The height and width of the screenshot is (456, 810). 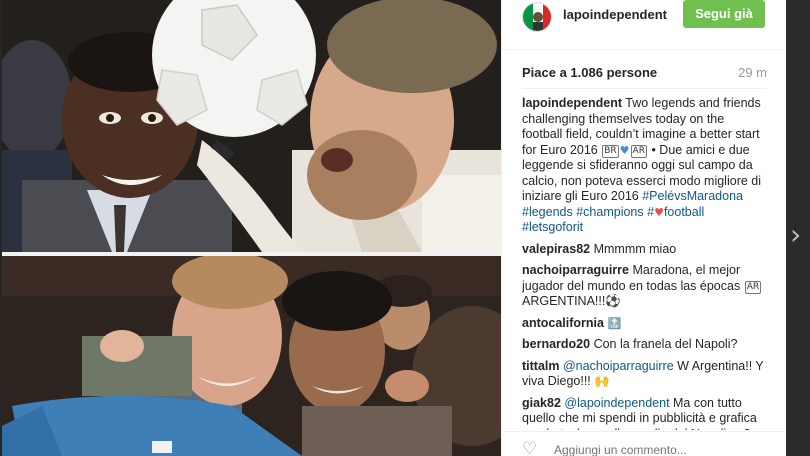 What do you see at coordinates (610, 151) in the screenshot?
I see `flag-br-icon: BR` at bounding box center [610, 151].